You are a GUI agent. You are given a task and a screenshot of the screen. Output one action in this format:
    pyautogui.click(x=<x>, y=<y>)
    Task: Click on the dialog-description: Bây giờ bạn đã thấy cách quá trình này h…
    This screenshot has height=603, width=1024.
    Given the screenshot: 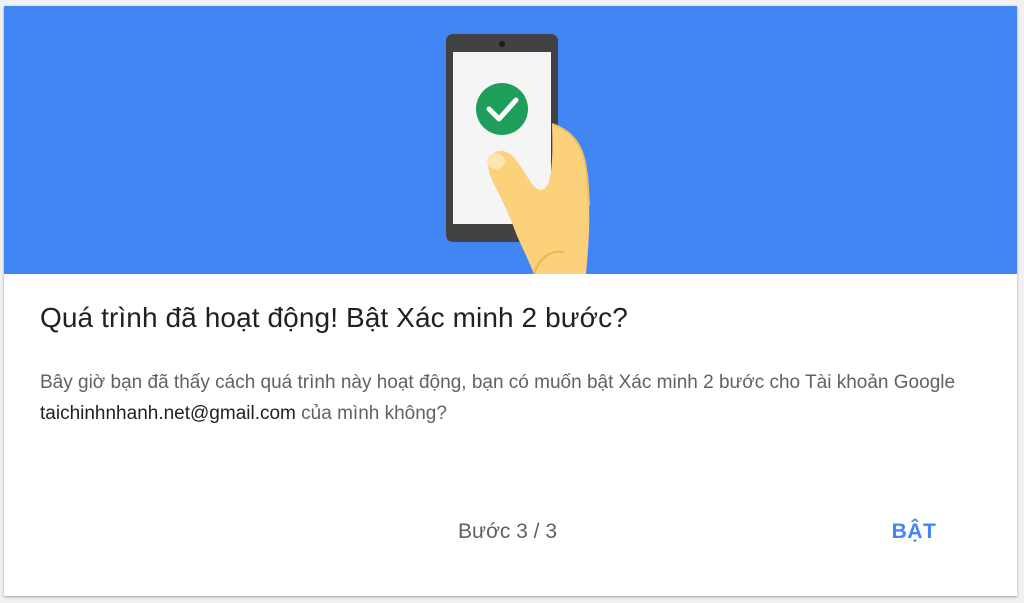 What is the action you would take?
    pyautogui.click(x=505, y=398)
    